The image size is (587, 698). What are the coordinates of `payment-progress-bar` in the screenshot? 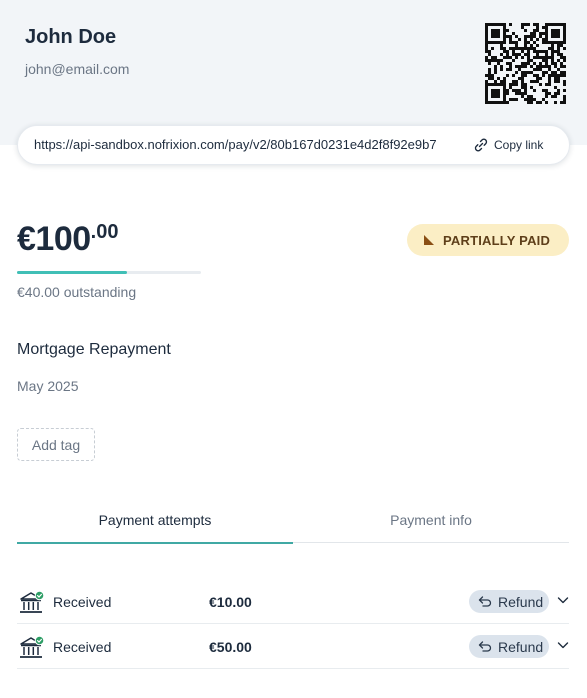 It's located at (109, 272).